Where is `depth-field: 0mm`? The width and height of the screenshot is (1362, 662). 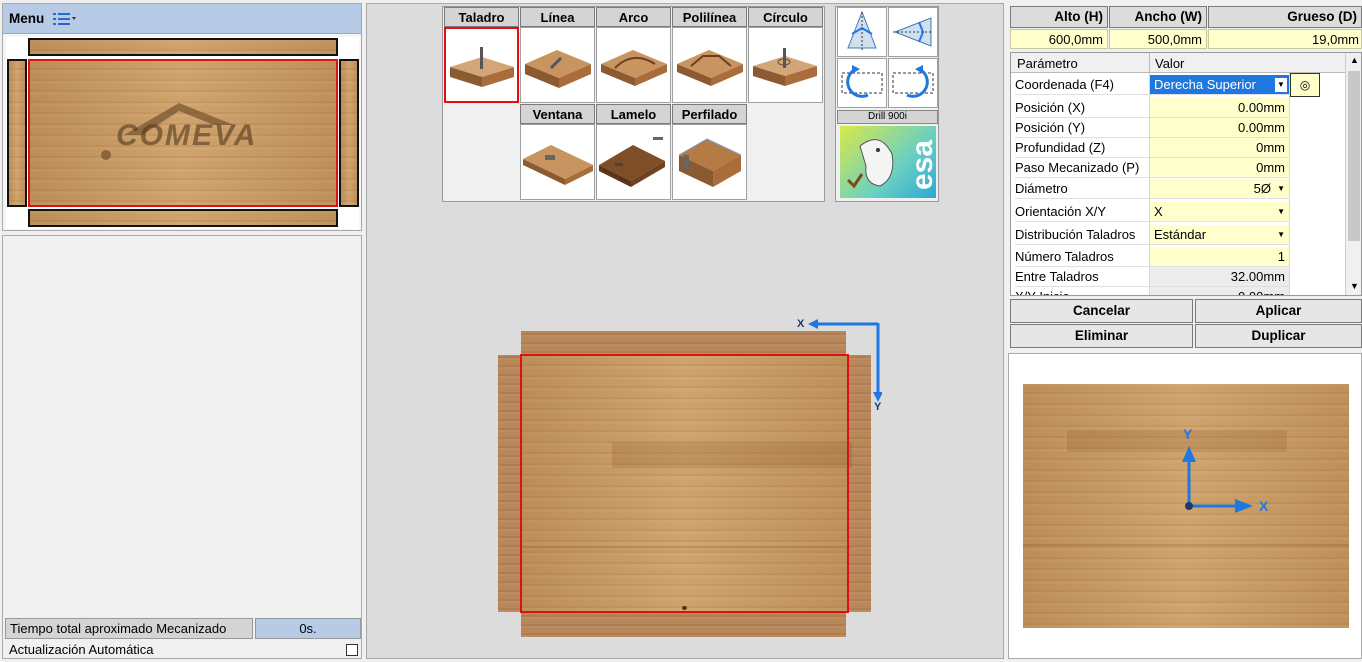 depth-field: 0mm is located at coordinates (1219, 148).